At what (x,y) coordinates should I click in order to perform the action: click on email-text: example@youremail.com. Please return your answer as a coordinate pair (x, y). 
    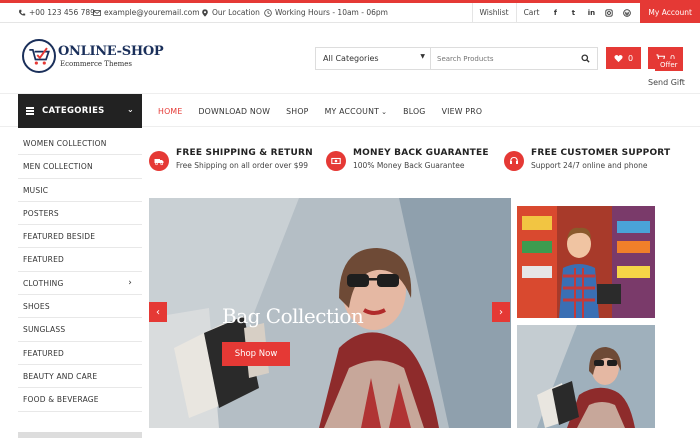
    Looking at the image, I should click on (152, 12).